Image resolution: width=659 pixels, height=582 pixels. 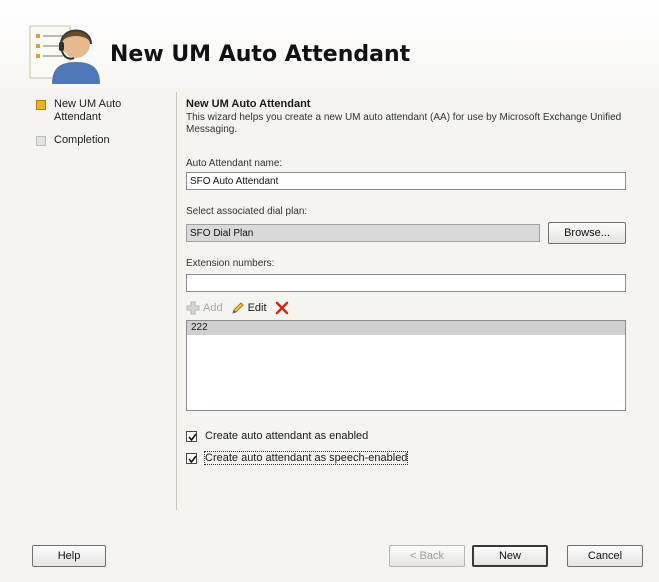 What do you see at coordinates (406, 283) in the screenshot?
I see `extension-numbers-input` at bounding box center [406, 283].